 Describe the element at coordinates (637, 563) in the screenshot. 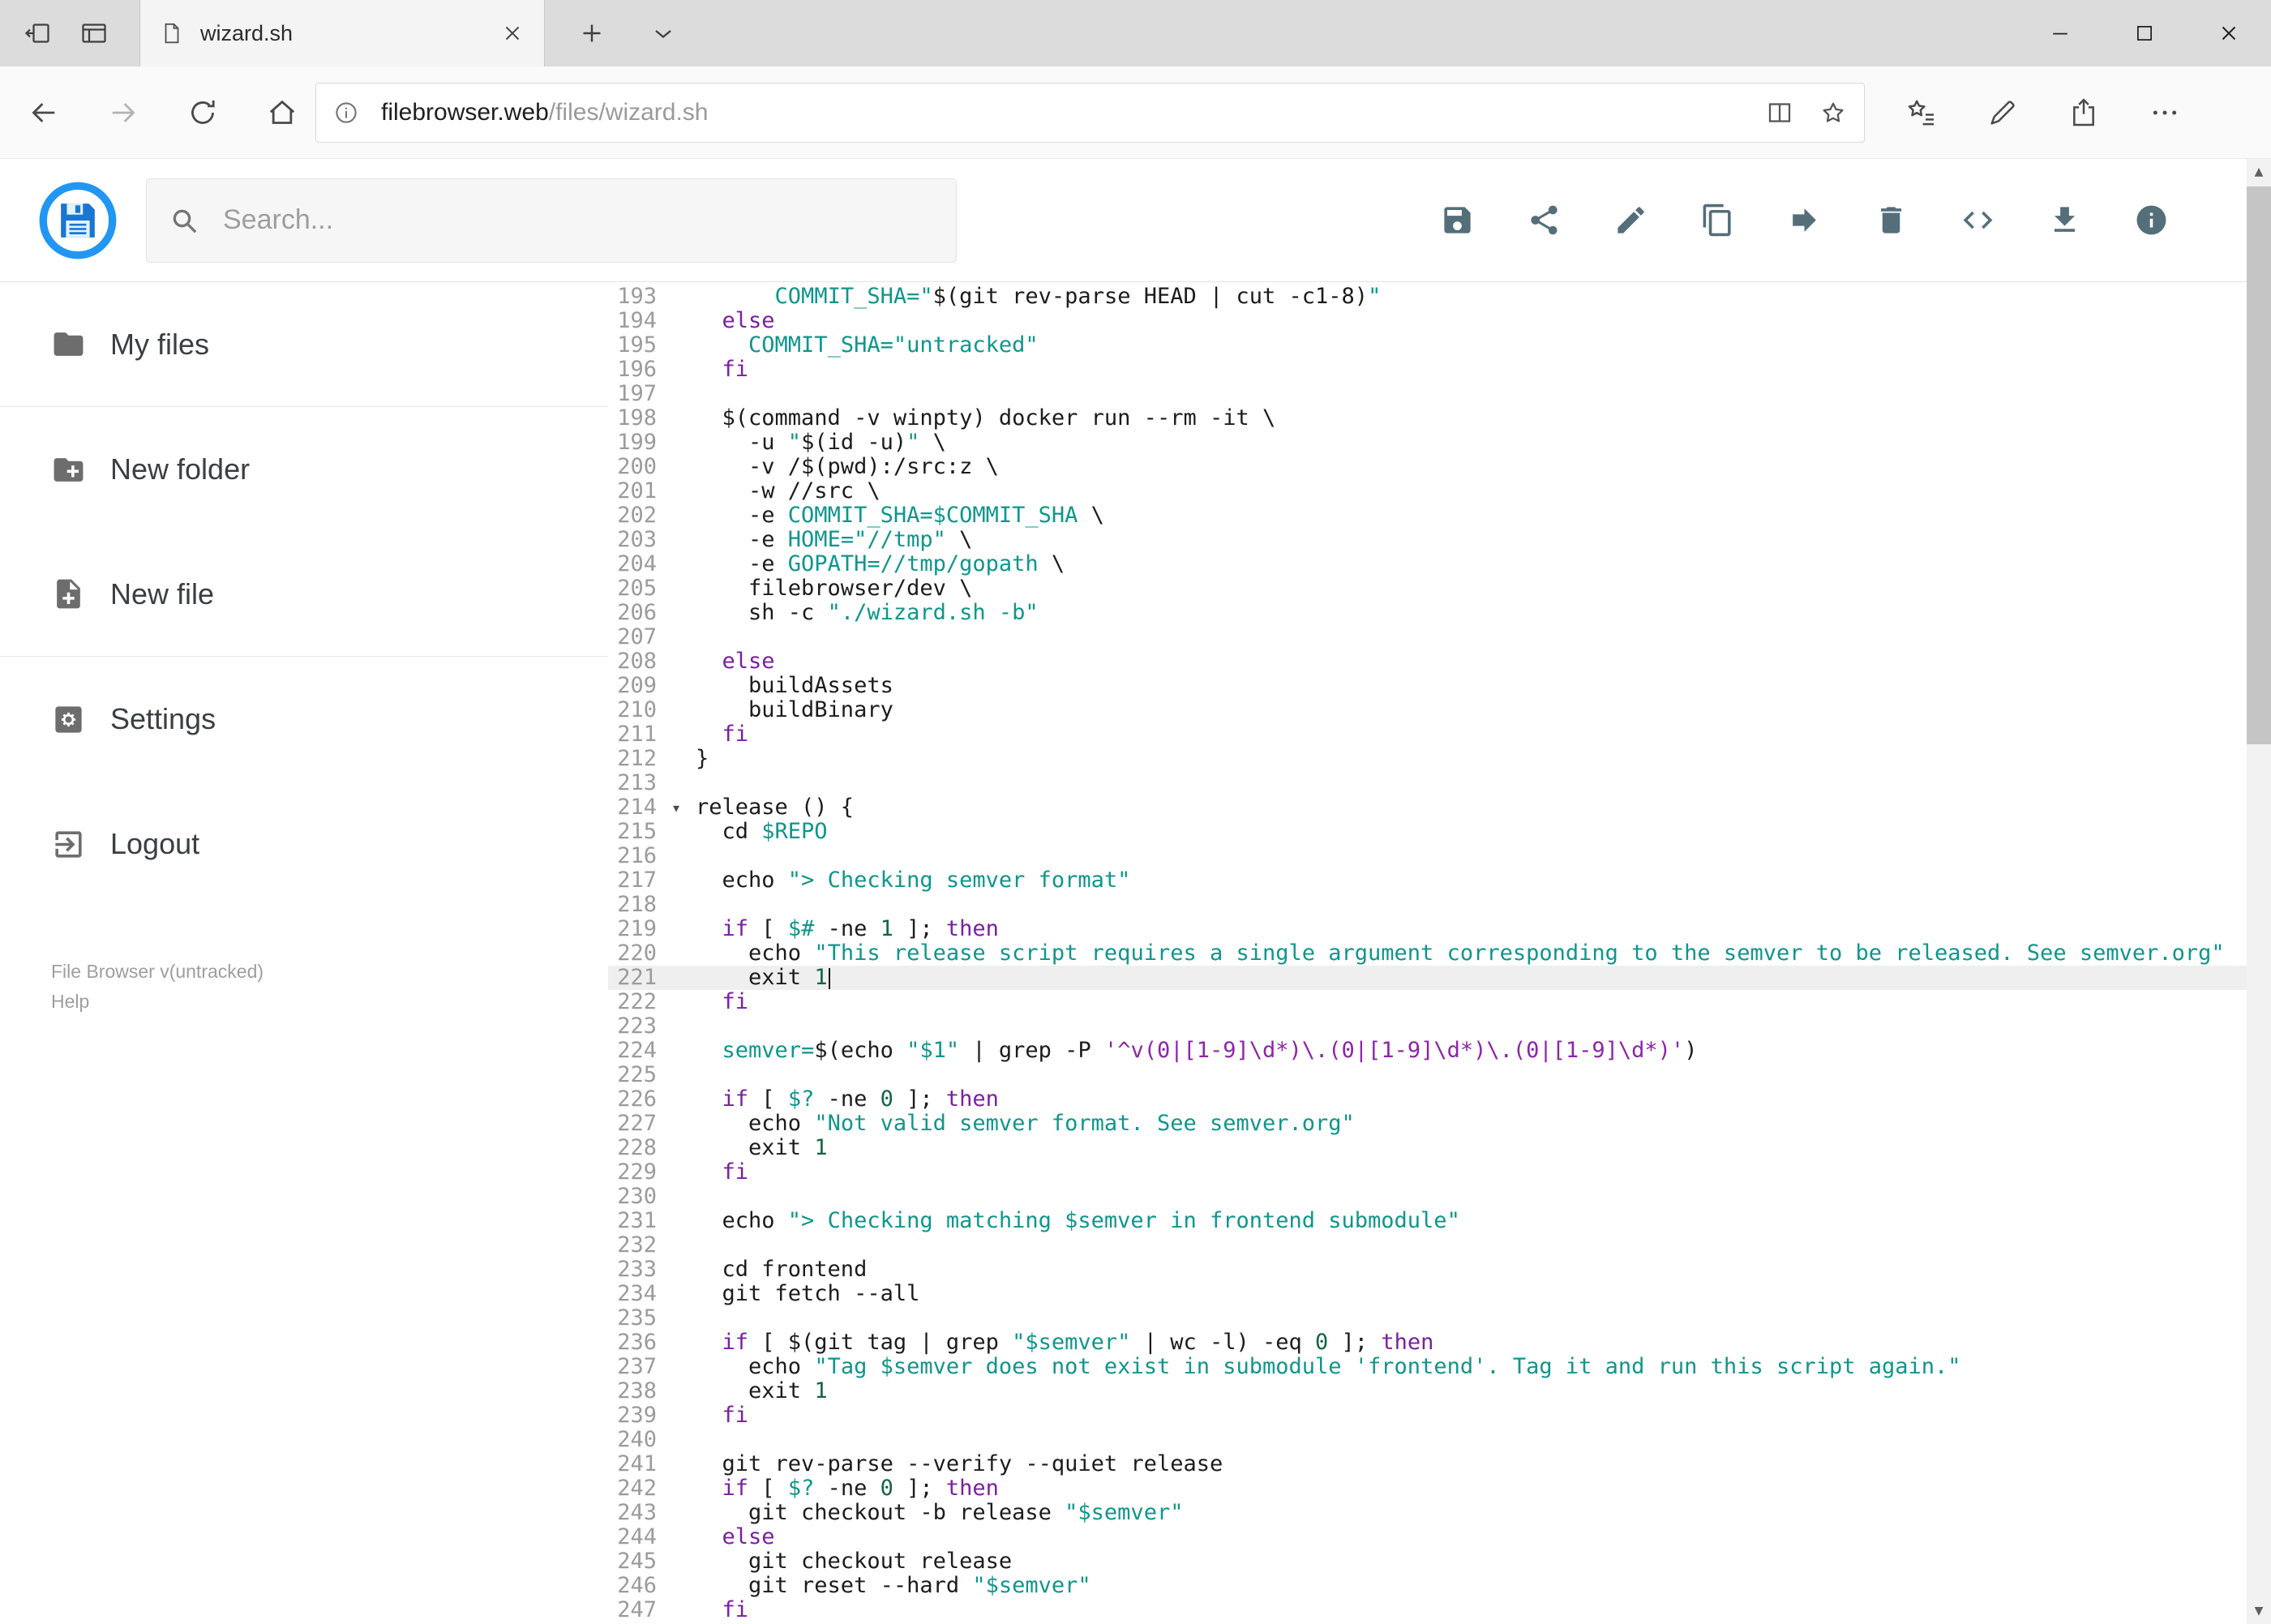

I see `line-number: 204` at that location.